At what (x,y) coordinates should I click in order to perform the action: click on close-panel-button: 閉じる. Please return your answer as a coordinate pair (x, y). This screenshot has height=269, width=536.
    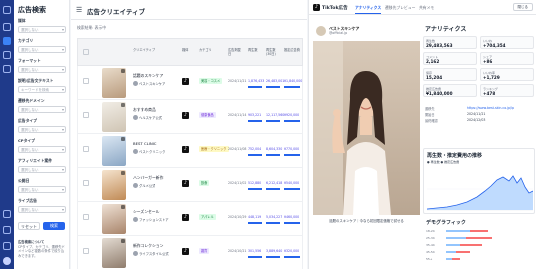
    Looking at the image, I should click on (522, 7).